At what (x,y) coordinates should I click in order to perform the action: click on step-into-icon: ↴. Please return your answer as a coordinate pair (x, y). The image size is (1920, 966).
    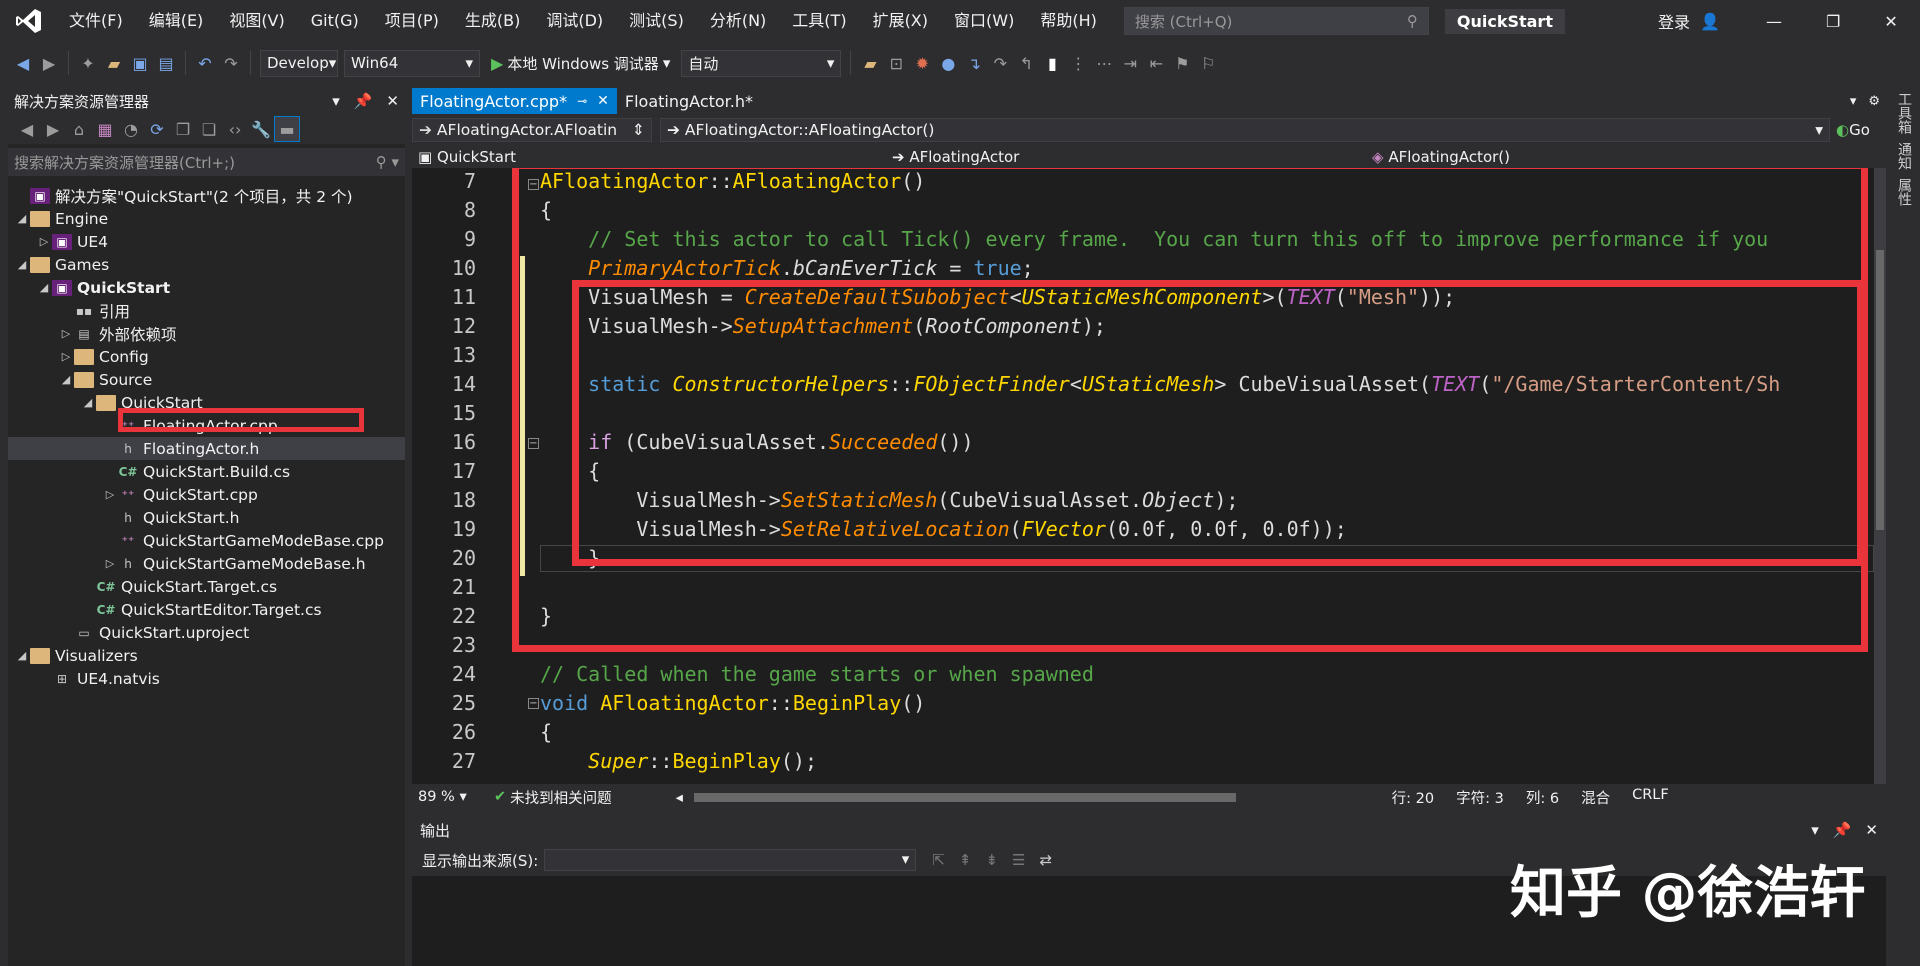
    Looking at the image, I should click on (974, 63).